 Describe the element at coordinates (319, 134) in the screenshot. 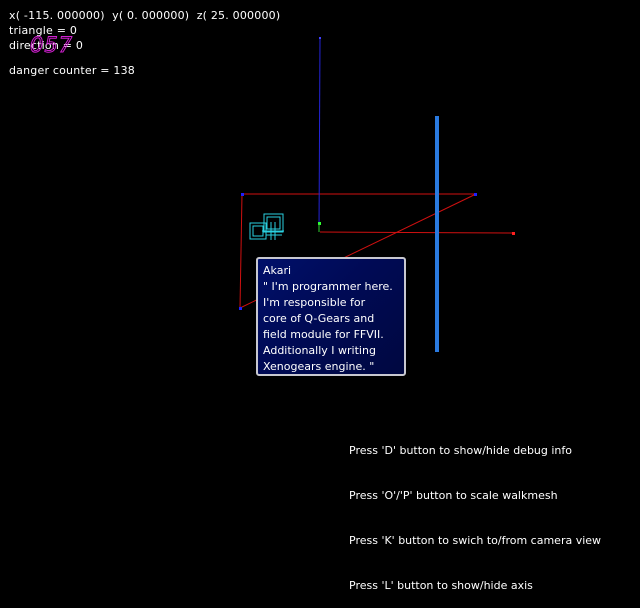

I see `axis-z-line` at that location.